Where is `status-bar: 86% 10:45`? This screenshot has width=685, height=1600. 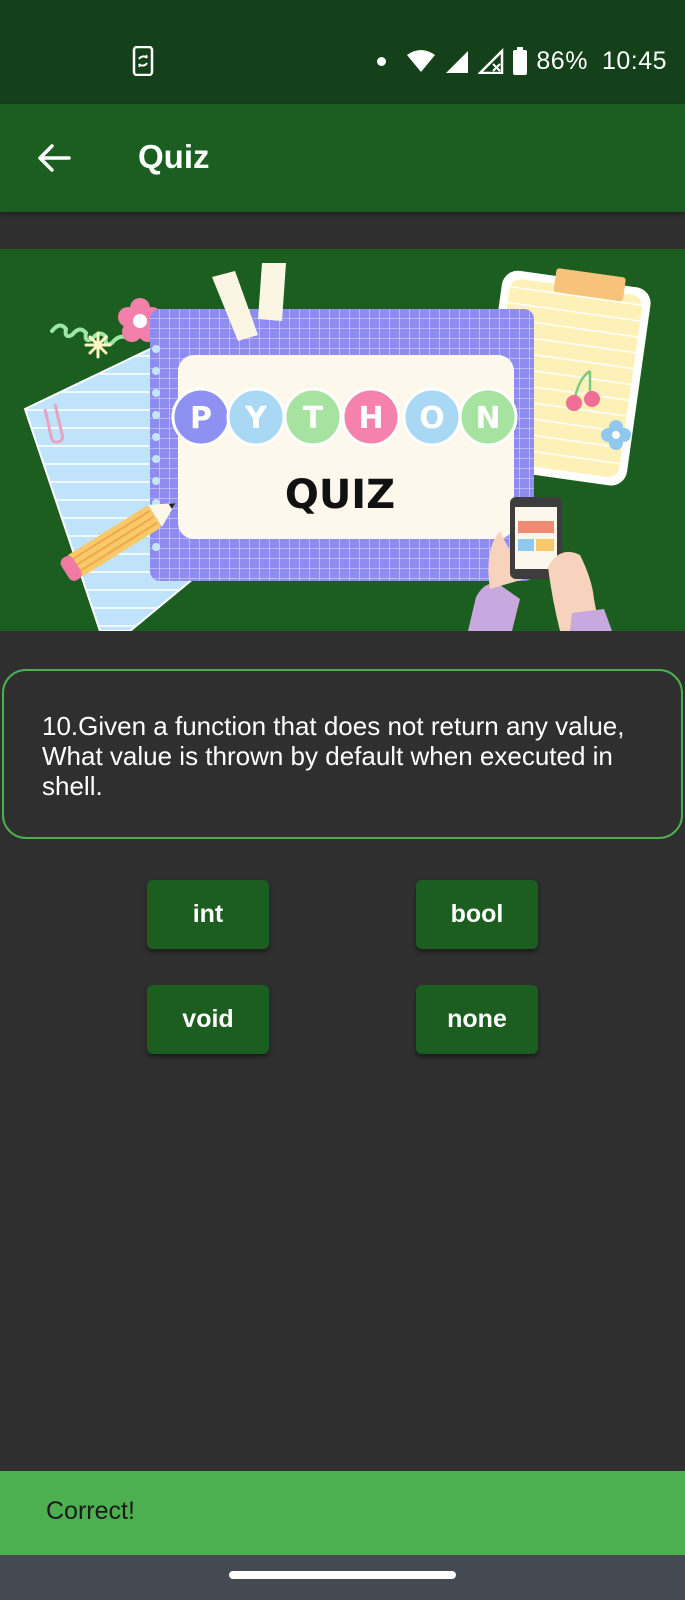 status-bar: 86% 10:45 is located at coordinates (342, 52).